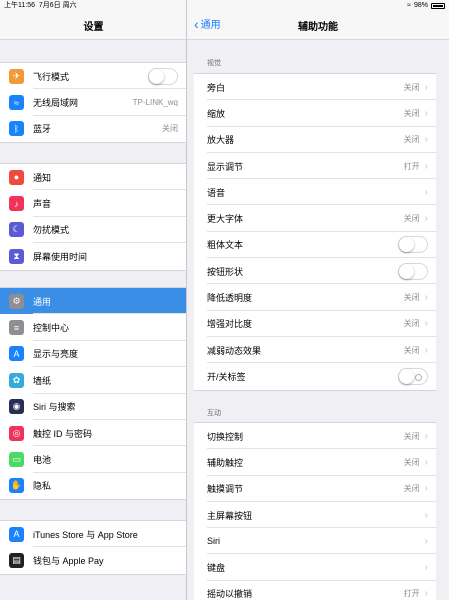  What do you see at coordinates (315, 192) in the screenshot?
I see `settings-row: 语音 ›` at bounding box center [315, 192].